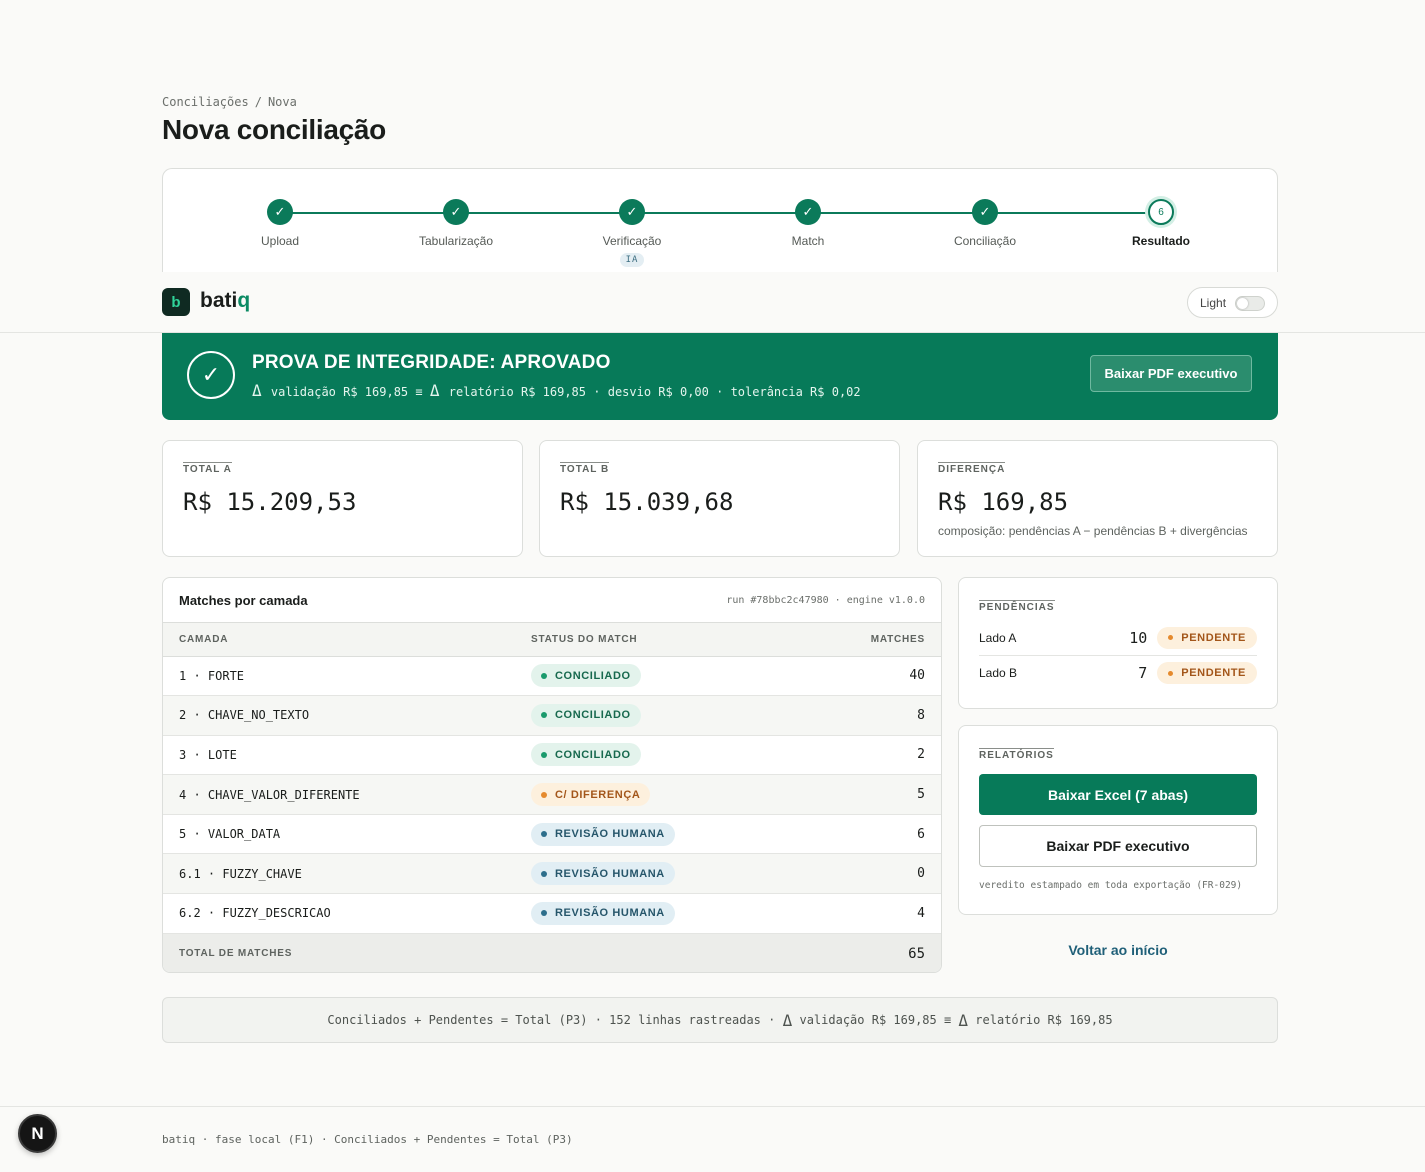 This screenshot has width=1425, height=1172. Describe the element at coordinates (1118, 673) in the screenshot. I see `pendencia-row-b: Lado B 7 PENDENTE` at that location.